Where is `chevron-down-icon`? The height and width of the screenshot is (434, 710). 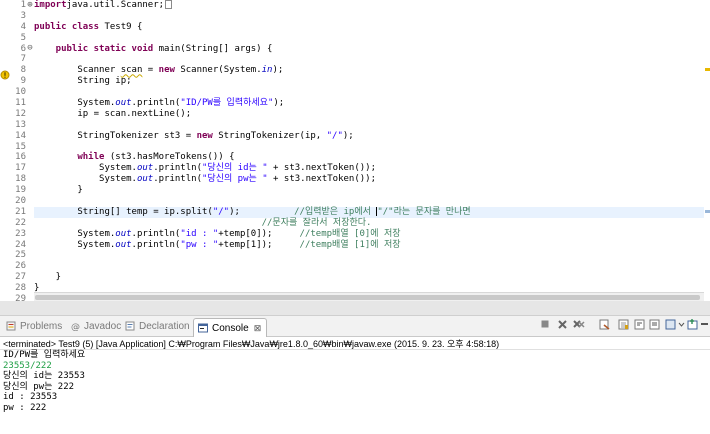 chevron-down-icon is located at coordinates (681, 325).